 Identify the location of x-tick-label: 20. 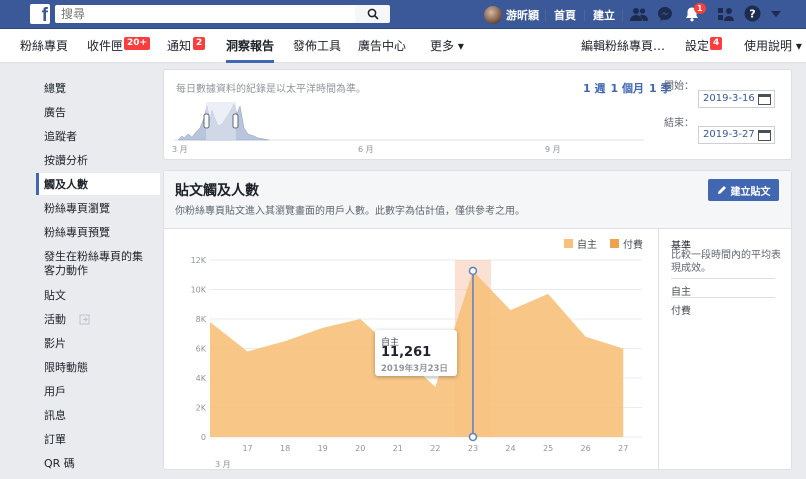
(360, 448).